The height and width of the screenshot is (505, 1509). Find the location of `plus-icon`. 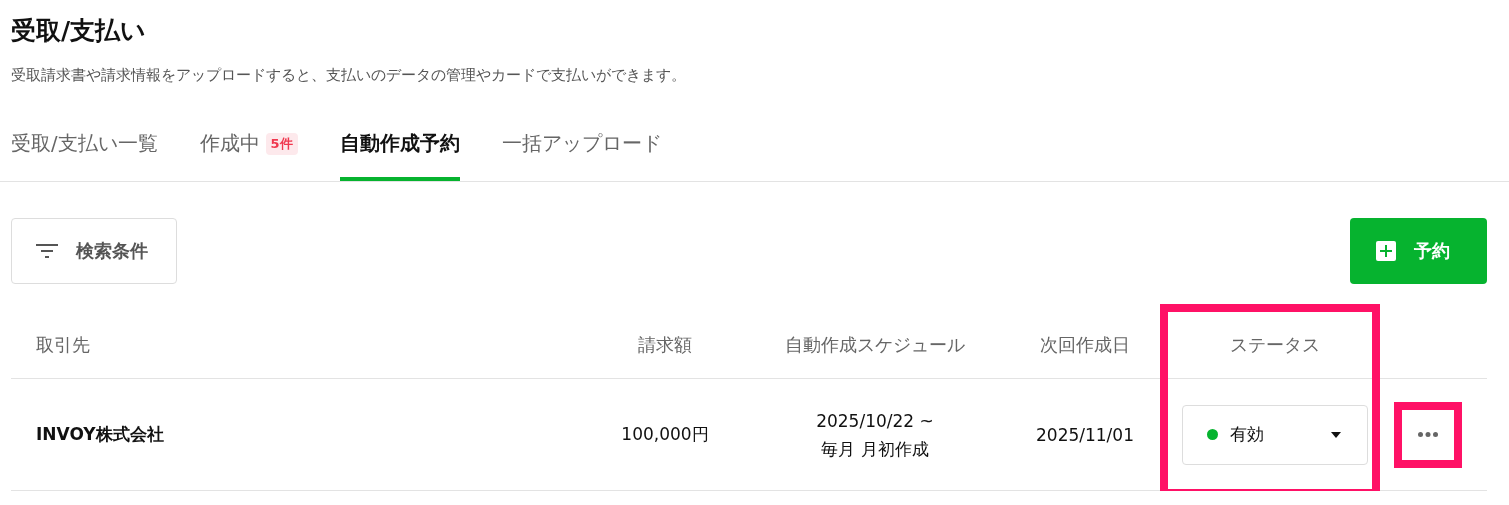

plus-icon is located at coordinates (1386, 251).